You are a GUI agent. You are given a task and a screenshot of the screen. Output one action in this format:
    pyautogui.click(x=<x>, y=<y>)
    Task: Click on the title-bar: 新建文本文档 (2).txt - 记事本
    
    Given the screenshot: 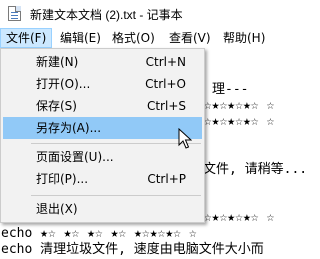 What is the action you would take?
    pyautogui.click(x=154, y=14)
    